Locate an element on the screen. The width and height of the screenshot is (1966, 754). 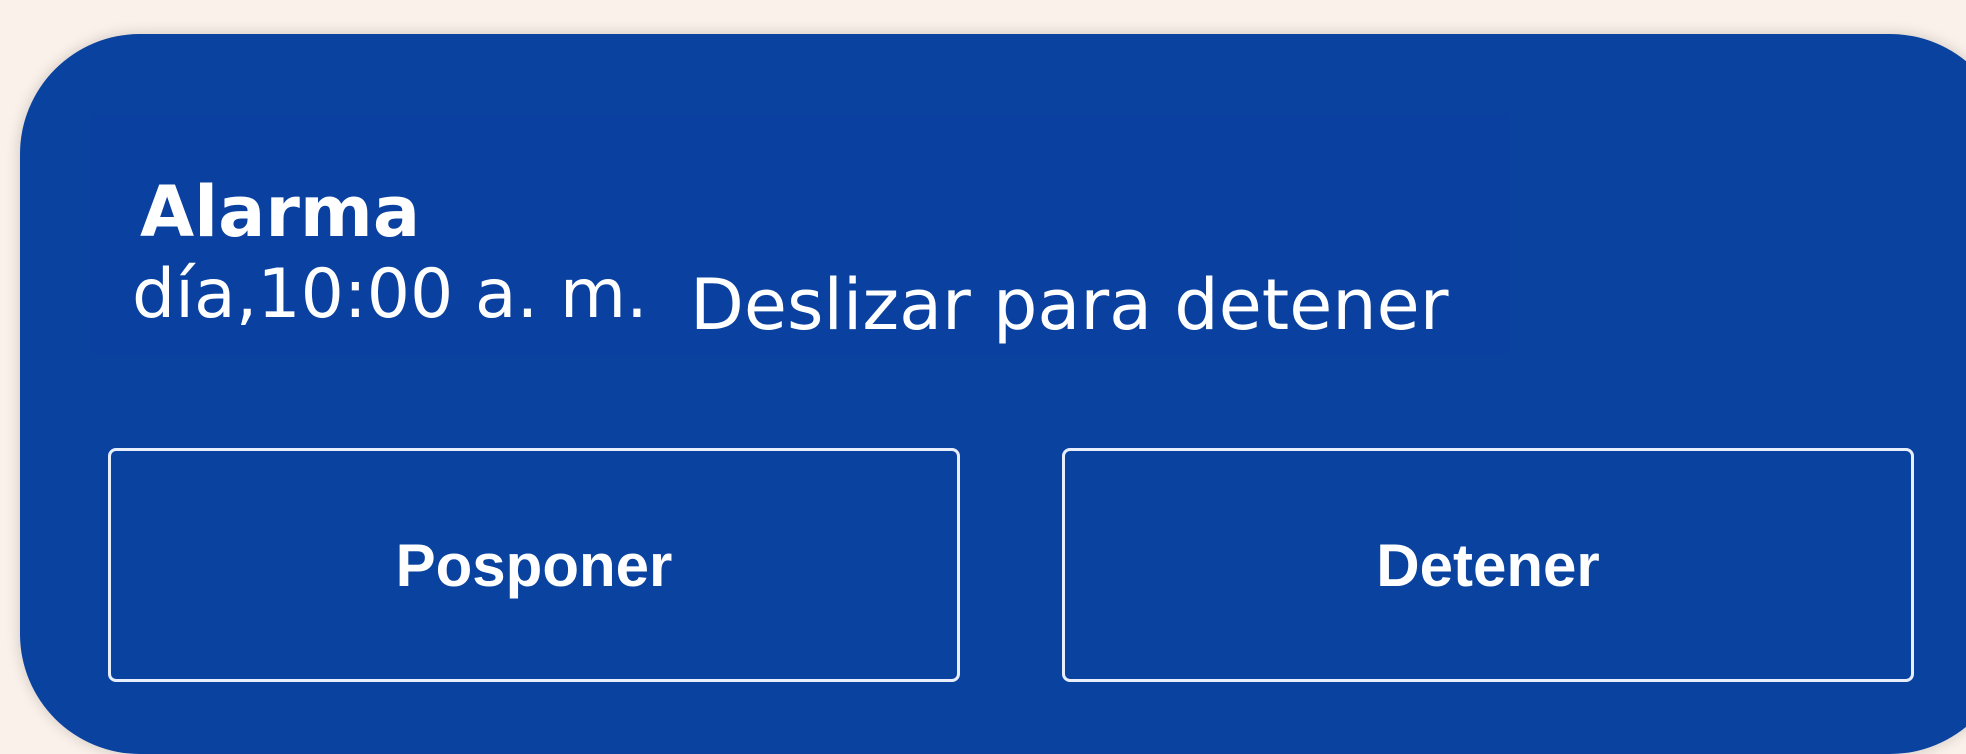
snooze-button-label: Posponer is located at coordinates (534, 565).